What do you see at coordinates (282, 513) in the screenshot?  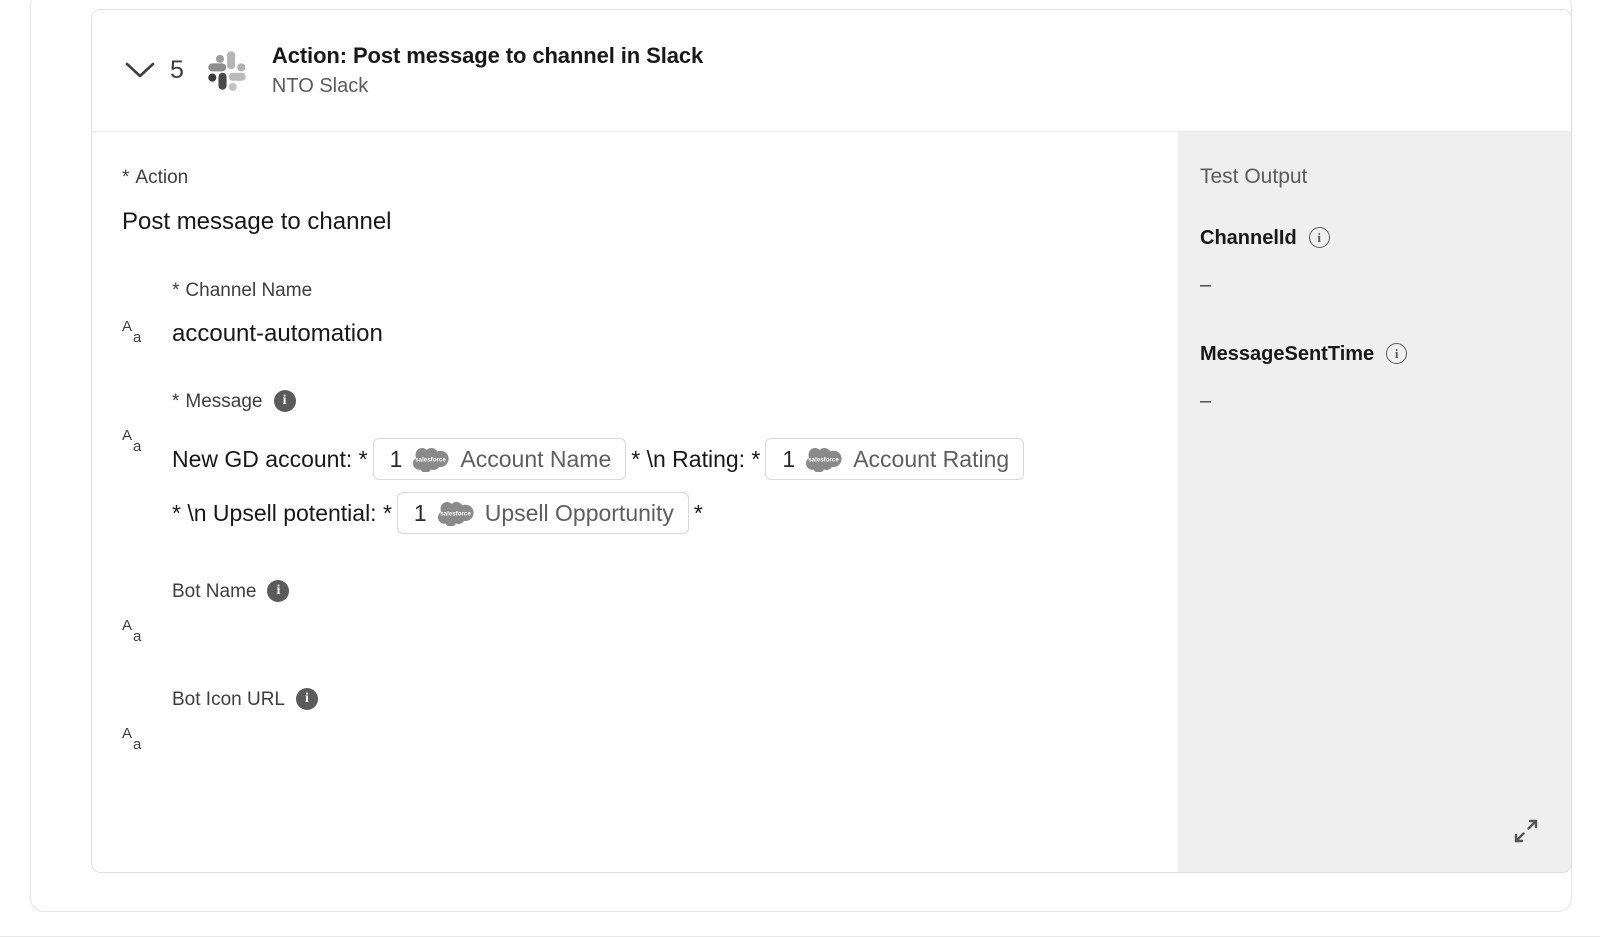 I see `message-text-run: * \n Upsell potential: *` at bounding box center [282, 513].